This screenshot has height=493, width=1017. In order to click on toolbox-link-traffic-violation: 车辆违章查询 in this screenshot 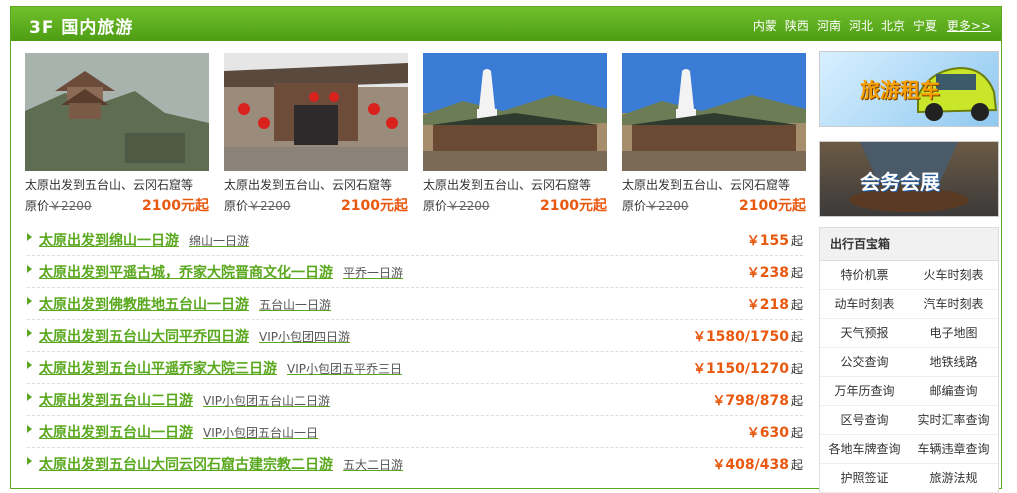, I will do `click(953, 449)`.